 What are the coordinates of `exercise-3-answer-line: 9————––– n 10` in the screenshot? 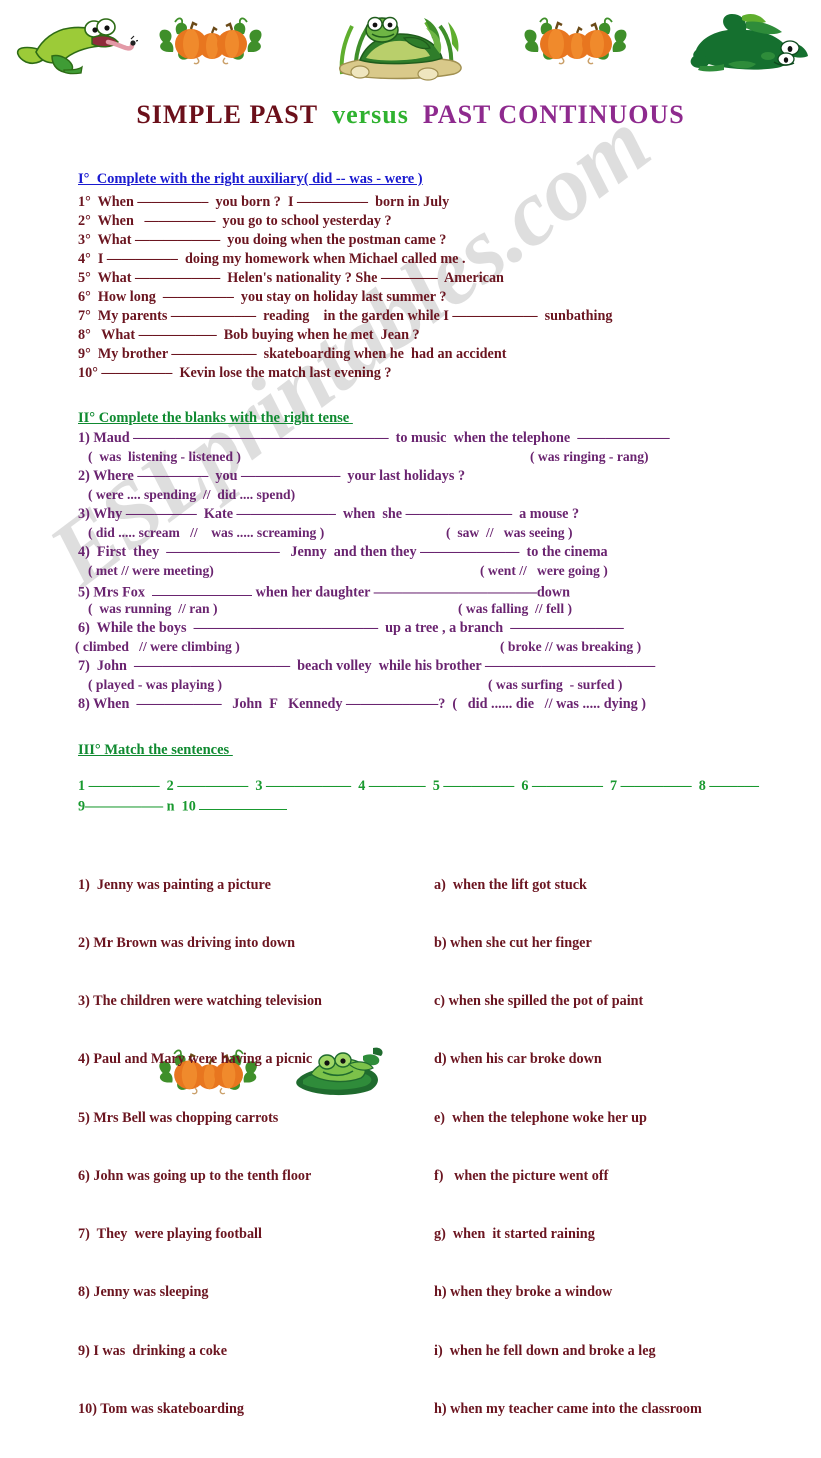 It's located at (183, 805).